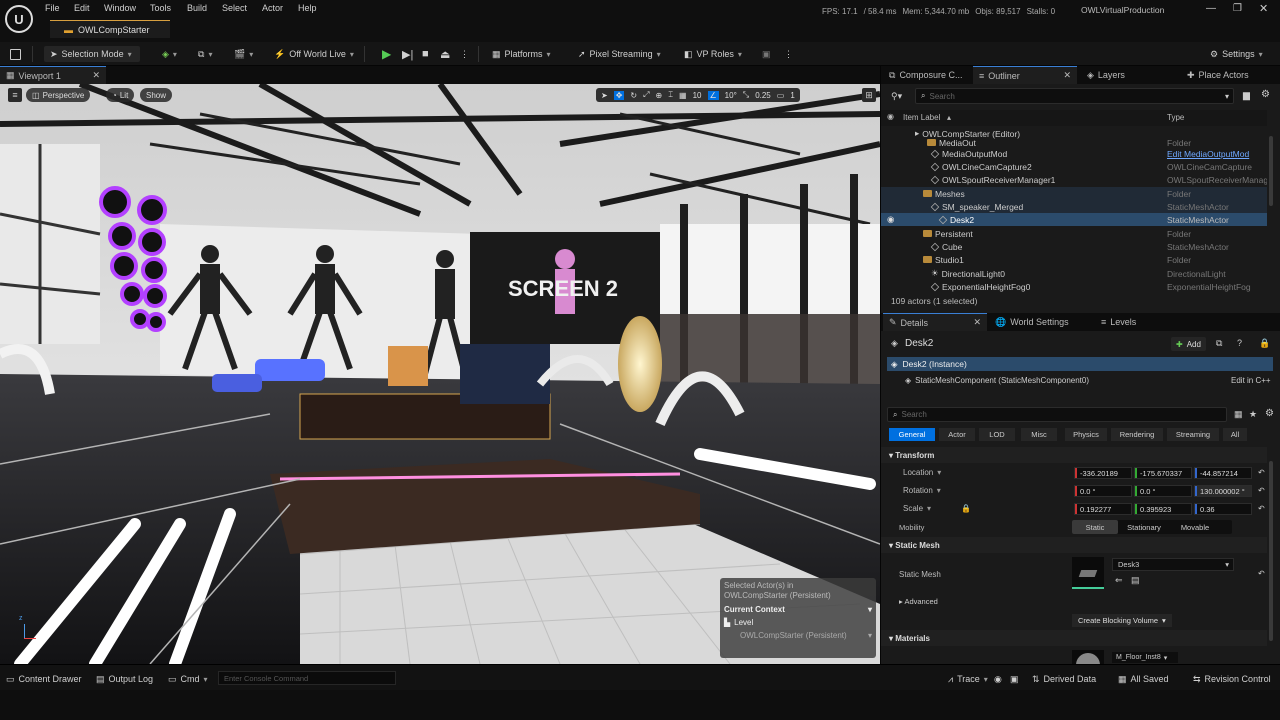  What do you see at coordinates (659, 95) in the screenshot?
I see `world-space-icon: ⊕` at bounding box center [659, 95].